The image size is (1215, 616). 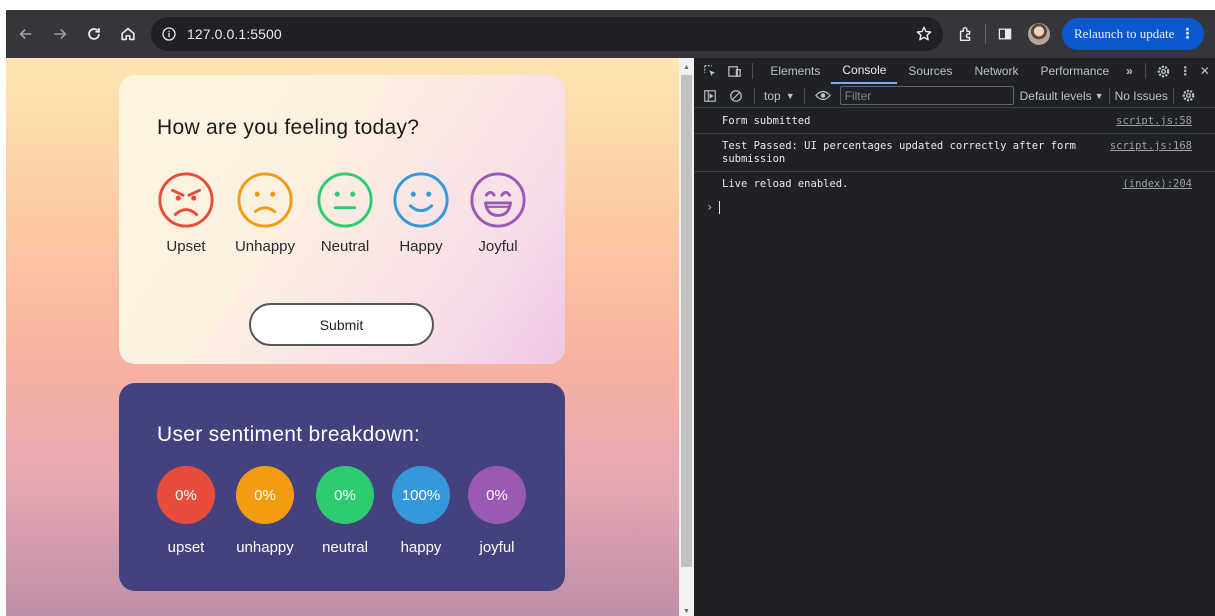 I want to click on back-arrow-icon, so click(x=26, y=34).